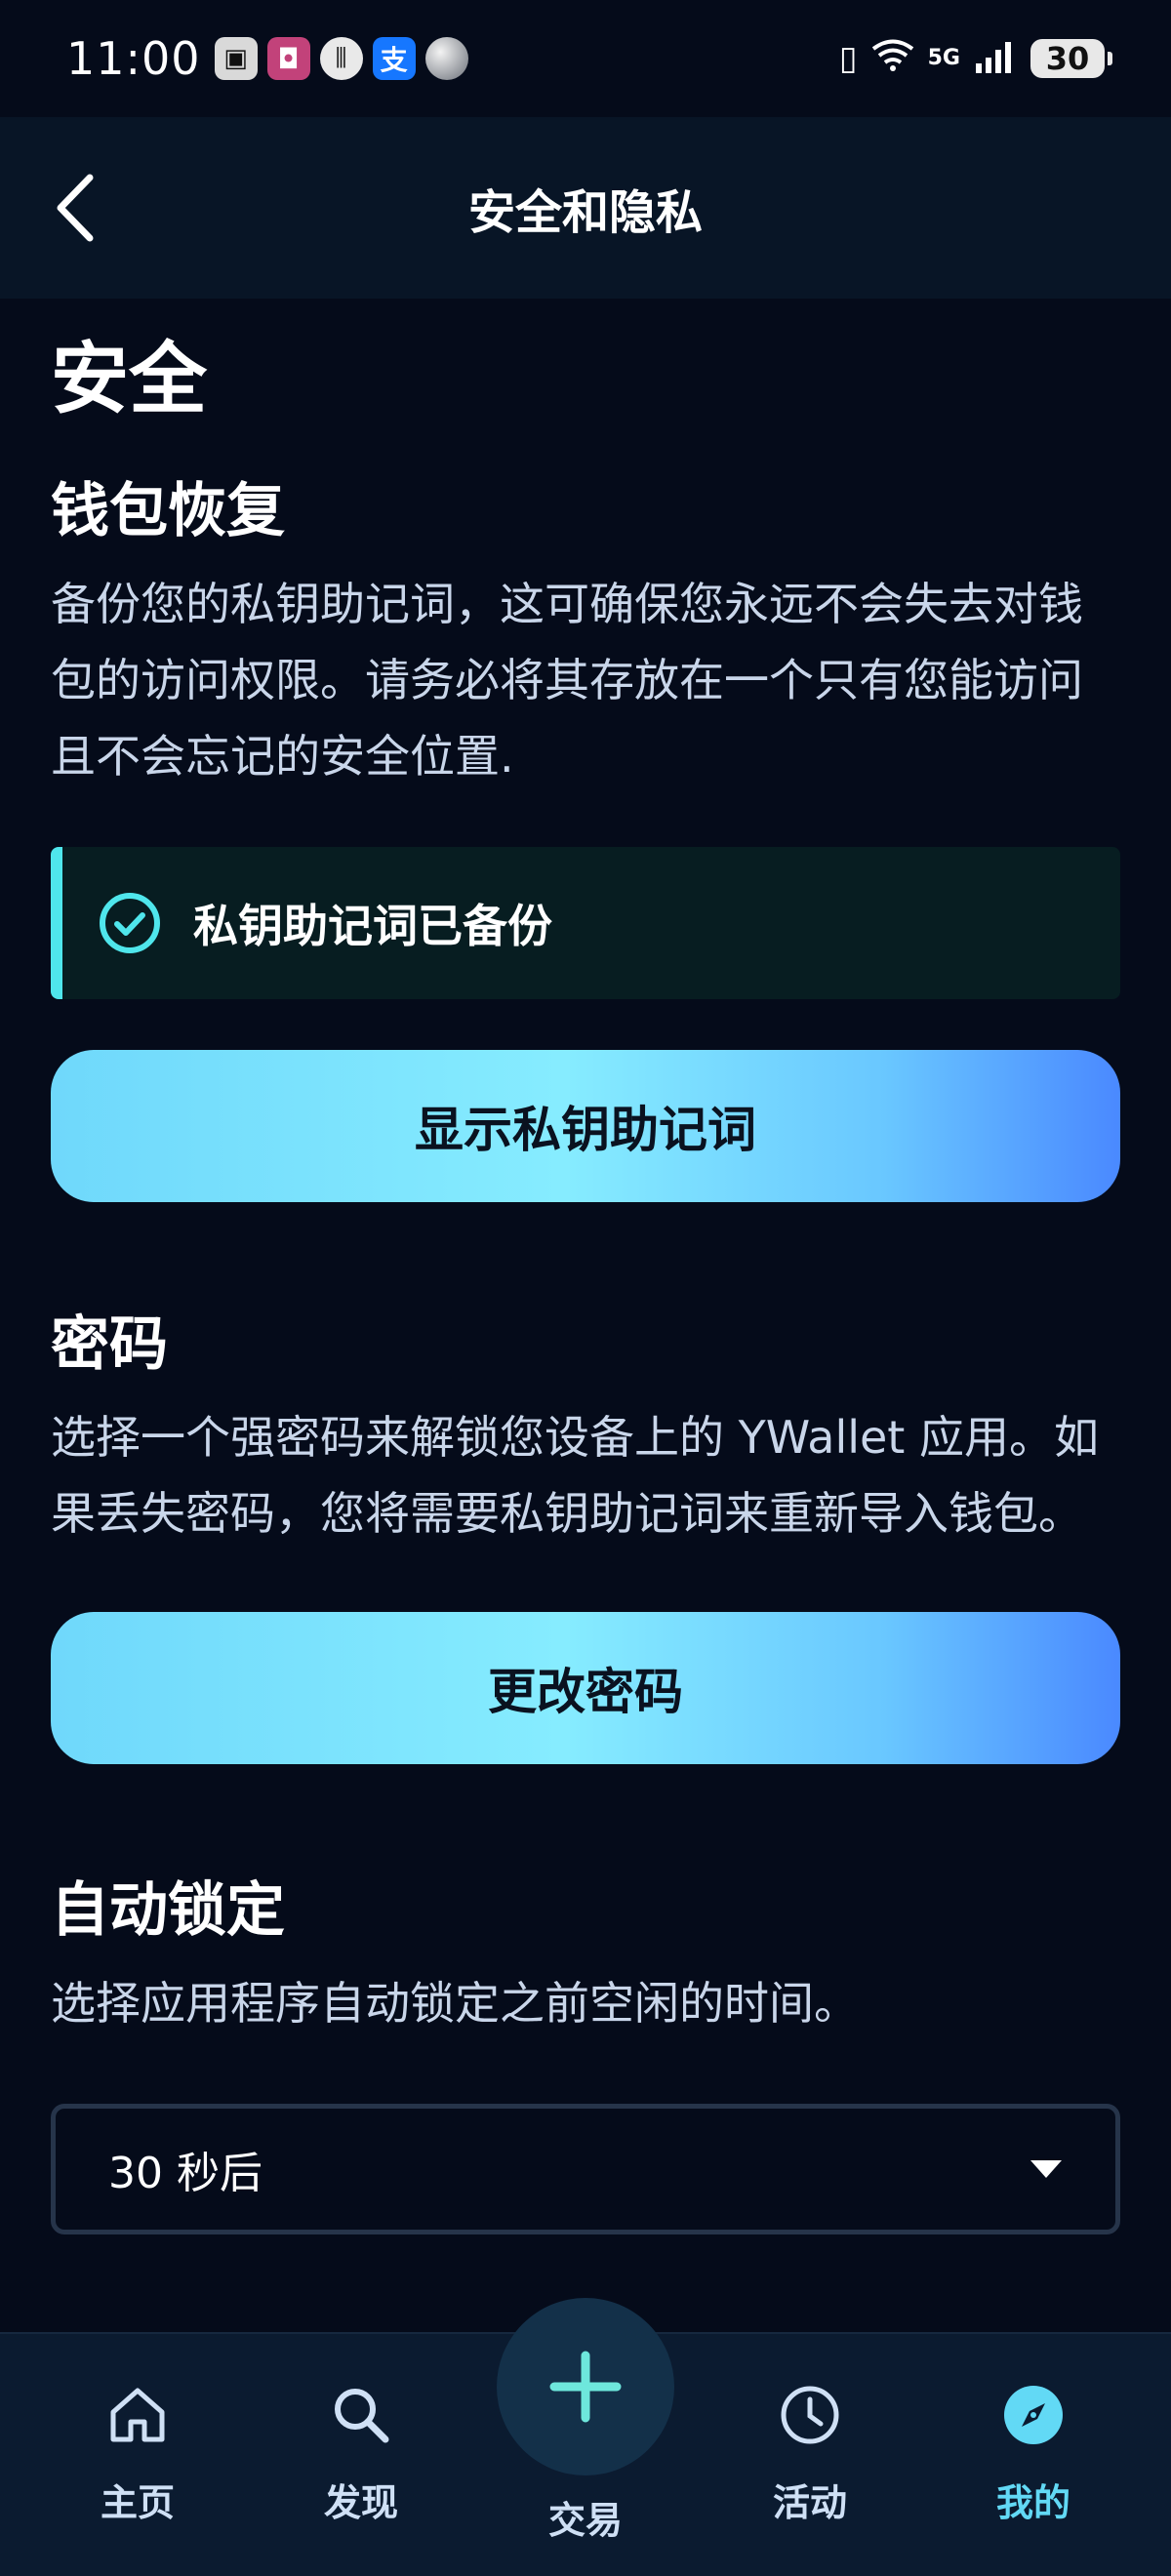 This screenshot has height=2576, width=1171. What do you see at coordinates (109, 1344) in the screenshot?
I see `password-title: 密码` at bounding box center [109, 1344].